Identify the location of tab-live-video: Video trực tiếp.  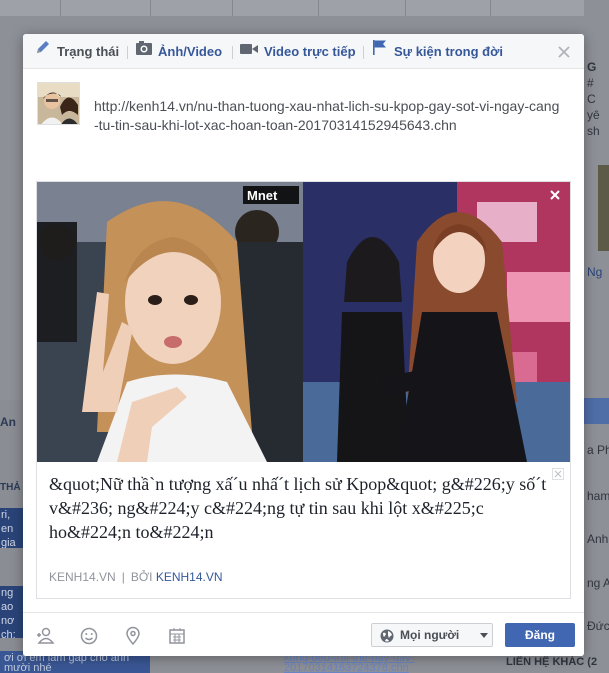
(298, 51).